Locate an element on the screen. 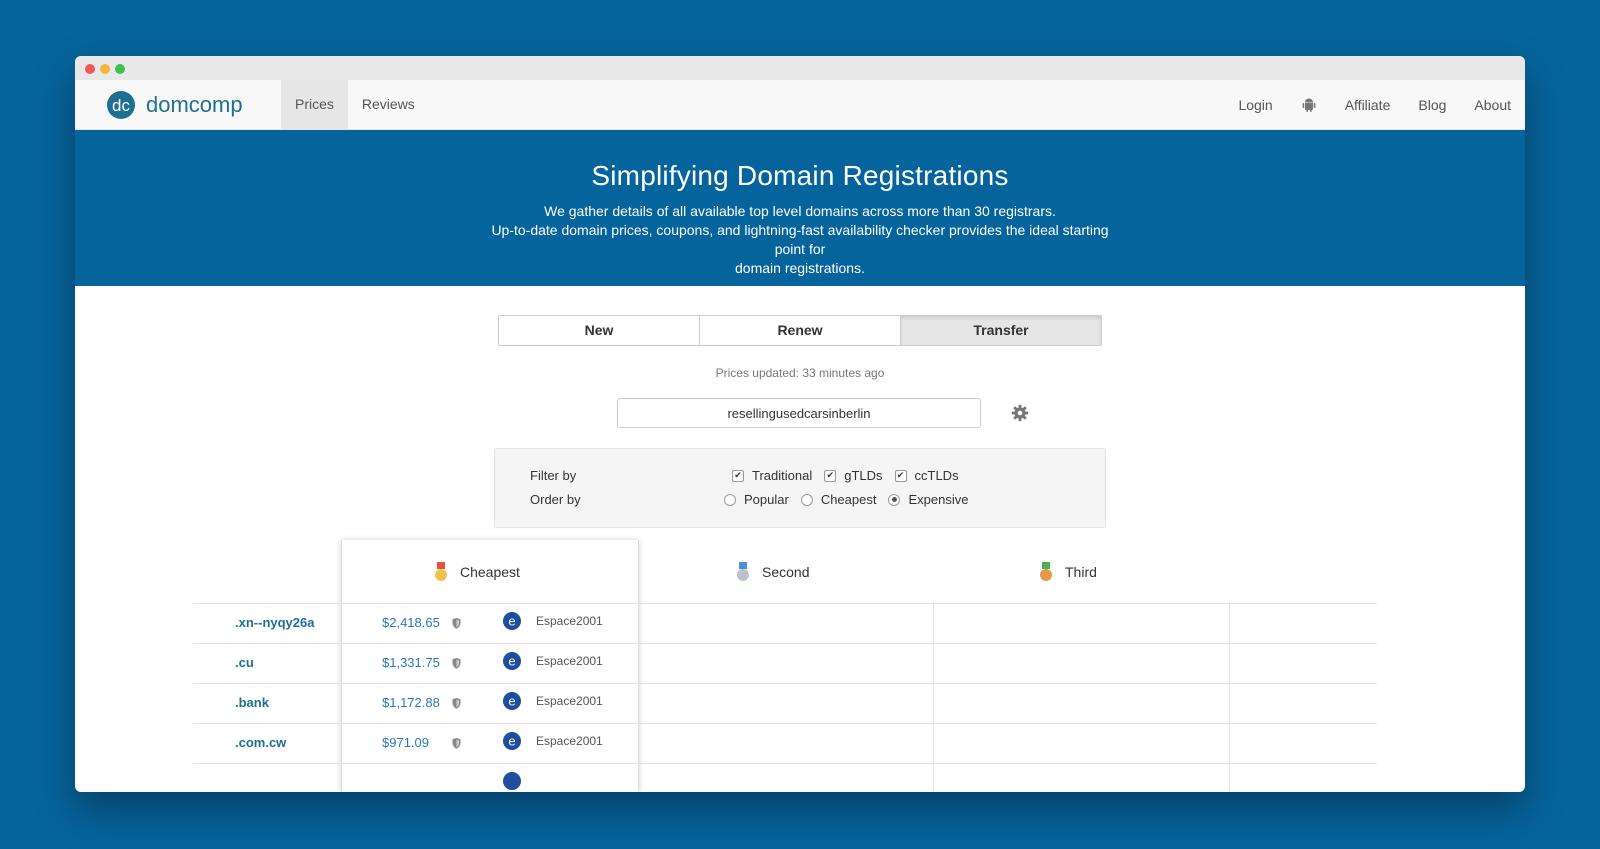 The width and height of the screenshot is (1600, 849). tab-transfer: Transfer is located at coordinates (1001, 330).